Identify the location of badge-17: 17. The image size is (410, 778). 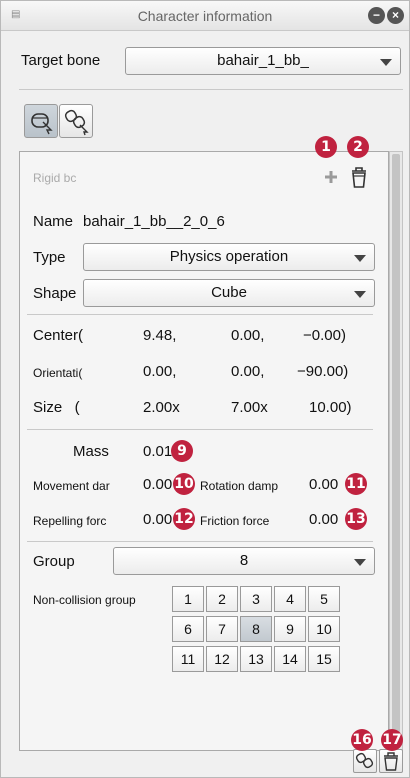
(392, 740).